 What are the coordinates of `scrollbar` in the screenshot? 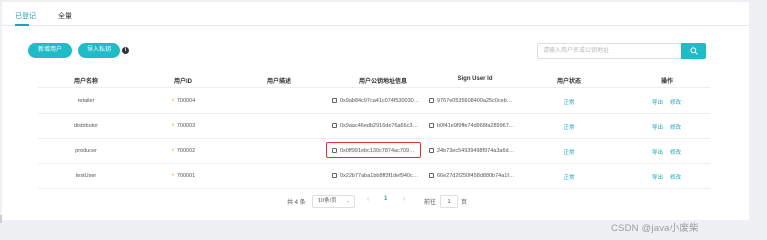 It's located at (1, 219).